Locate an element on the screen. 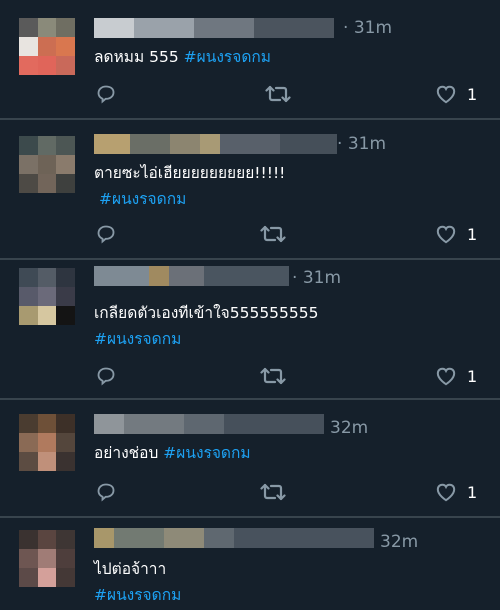  tweet-body: ตายซะไอ่เฮียยยยยยยยย!!!!! is located at coordinates (190, 173).